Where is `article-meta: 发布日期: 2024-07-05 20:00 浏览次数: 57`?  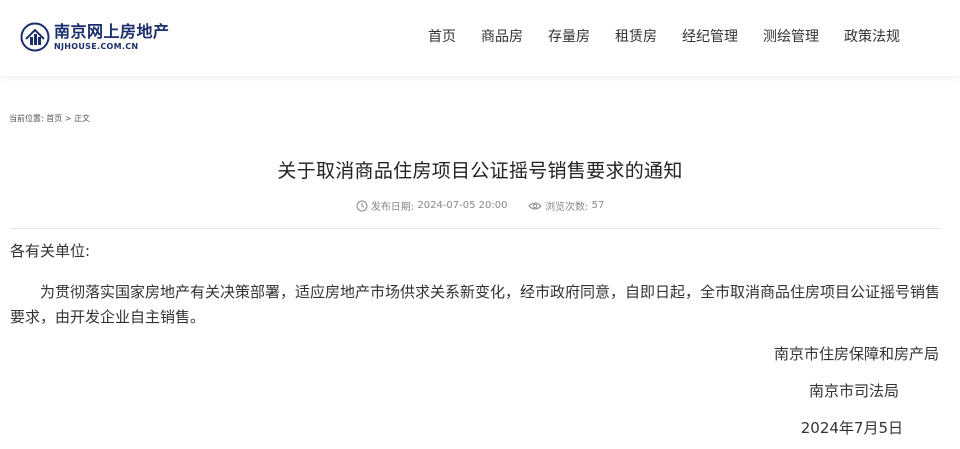
article-meta: 发布日期: 2024-07-05 20:00 浏览次数: 57 is located at coordinates (480, 205).